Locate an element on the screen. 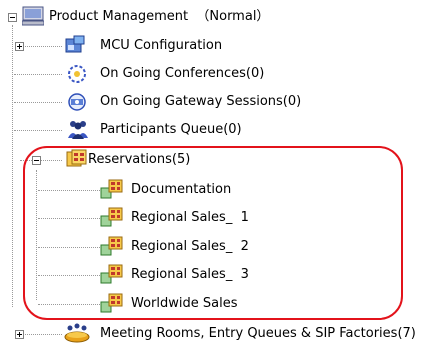 This screenshot has height=350, width=440. tree-item-conferences: On Going Conferences(0) is located at coordinates (182, 74).